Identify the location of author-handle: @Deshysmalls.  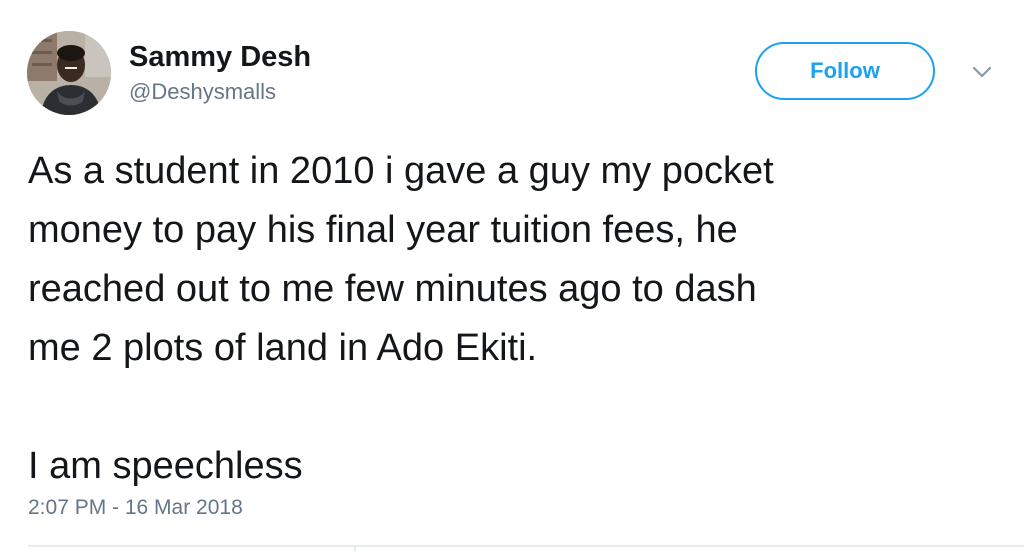
(202, 92).